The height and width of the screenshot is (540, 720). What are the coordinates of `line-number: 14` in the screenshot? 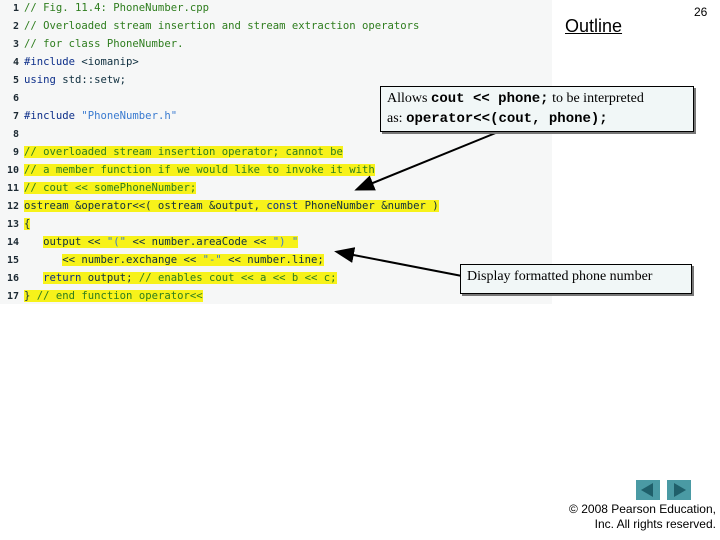 It's located at (12, 242).